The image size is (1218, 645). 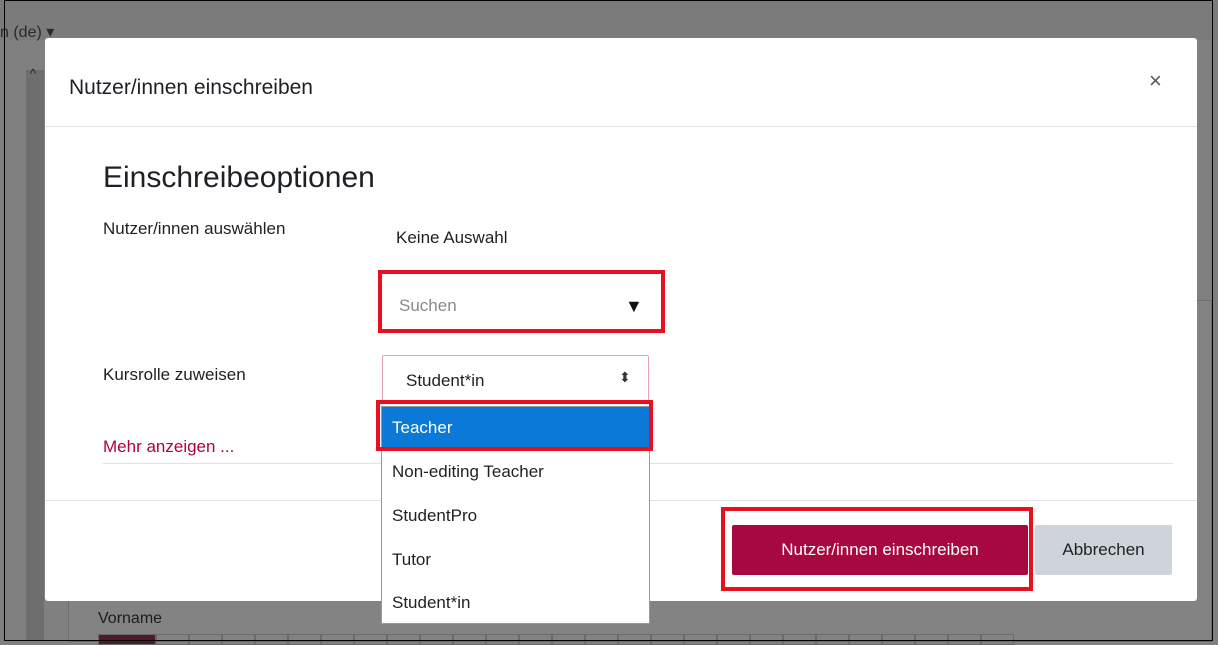 I want to click on role-select-value: Student*in, so click(x=445, y=380).